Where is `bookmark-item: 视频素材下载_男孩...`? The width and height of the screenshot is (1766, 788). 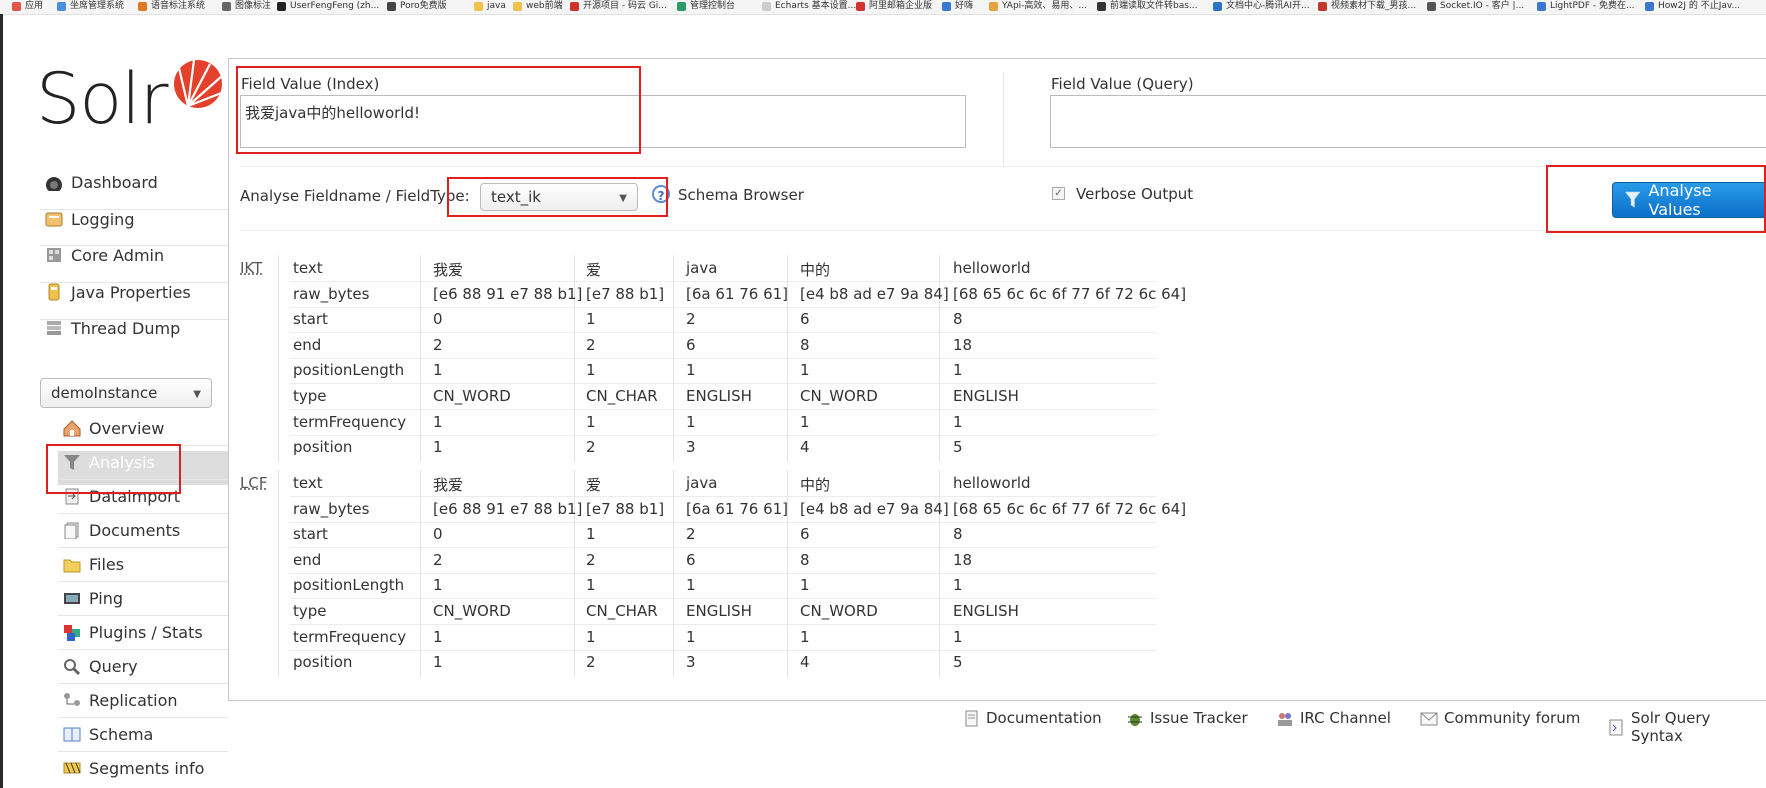 bookmark-item: 视频素材下载_男孩... is located at coordinates (1367, 6).